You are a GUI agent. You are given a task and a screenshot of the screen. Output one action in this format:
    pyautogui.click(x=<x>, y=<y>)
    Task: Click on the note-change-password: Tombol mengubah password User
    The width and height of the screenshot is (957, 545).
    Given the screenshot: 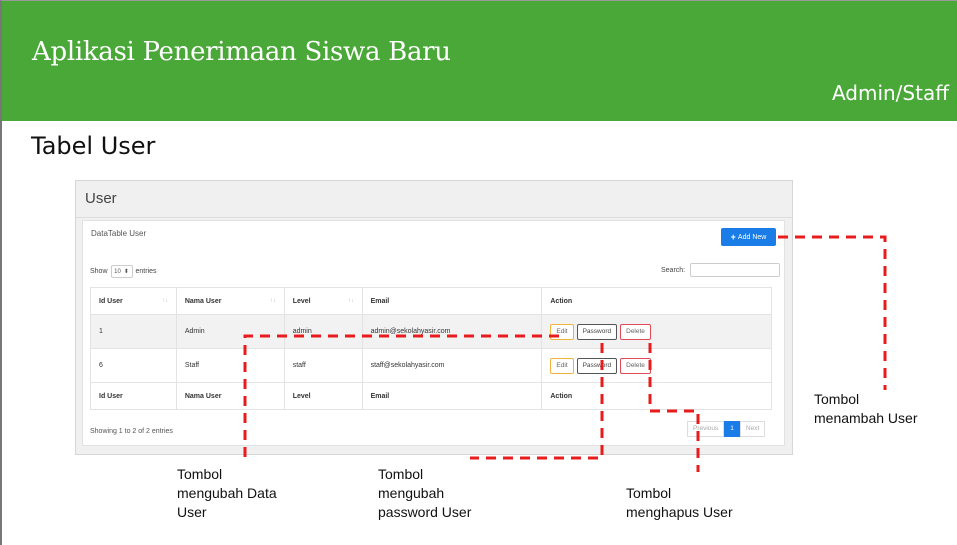 What is the action you would take?
    pyautogui.click(x=425, y=493)
    